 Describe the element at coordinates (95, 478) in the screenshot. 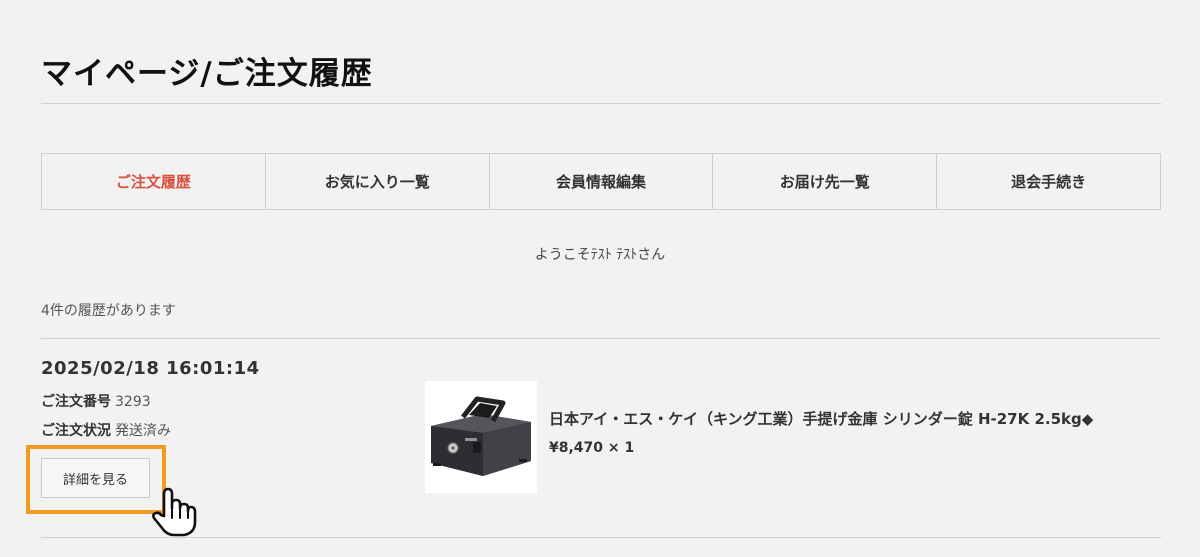

I see `view-details-button: 詳細を見る` at that location.